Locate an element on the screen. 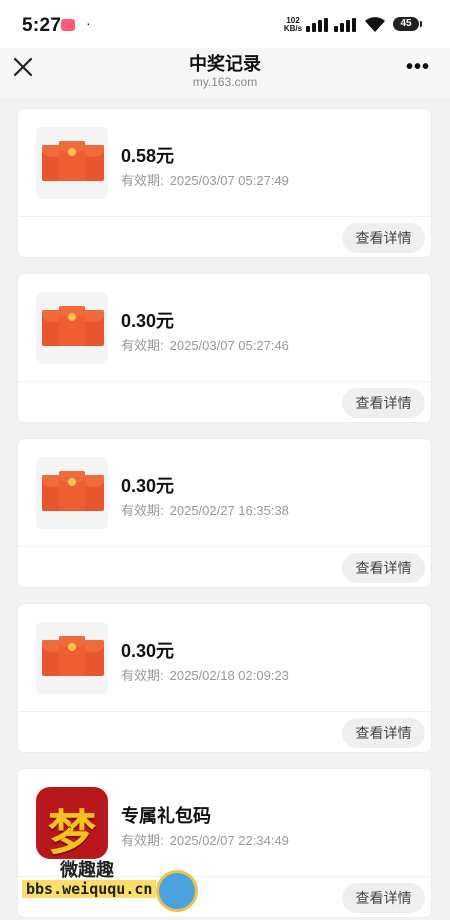  record-validity: 有效期: 2025/02/18 02:09:23 is located at coordinates (208, 674).